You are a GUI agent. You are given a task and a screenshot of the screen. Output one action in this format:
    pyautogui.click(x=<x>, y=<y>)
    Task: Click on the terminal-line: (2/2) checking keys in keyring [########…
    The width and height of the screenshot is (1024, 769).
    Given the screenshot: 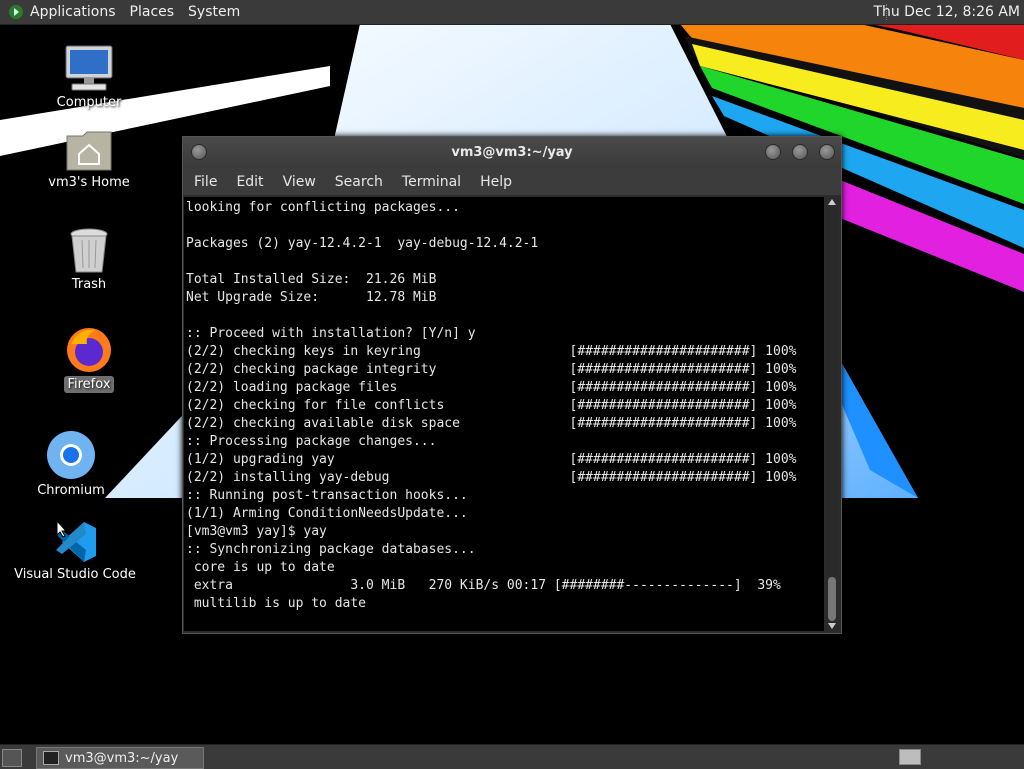 What is the action you would take?
    pyautogui.click(x=491, y=351)
    